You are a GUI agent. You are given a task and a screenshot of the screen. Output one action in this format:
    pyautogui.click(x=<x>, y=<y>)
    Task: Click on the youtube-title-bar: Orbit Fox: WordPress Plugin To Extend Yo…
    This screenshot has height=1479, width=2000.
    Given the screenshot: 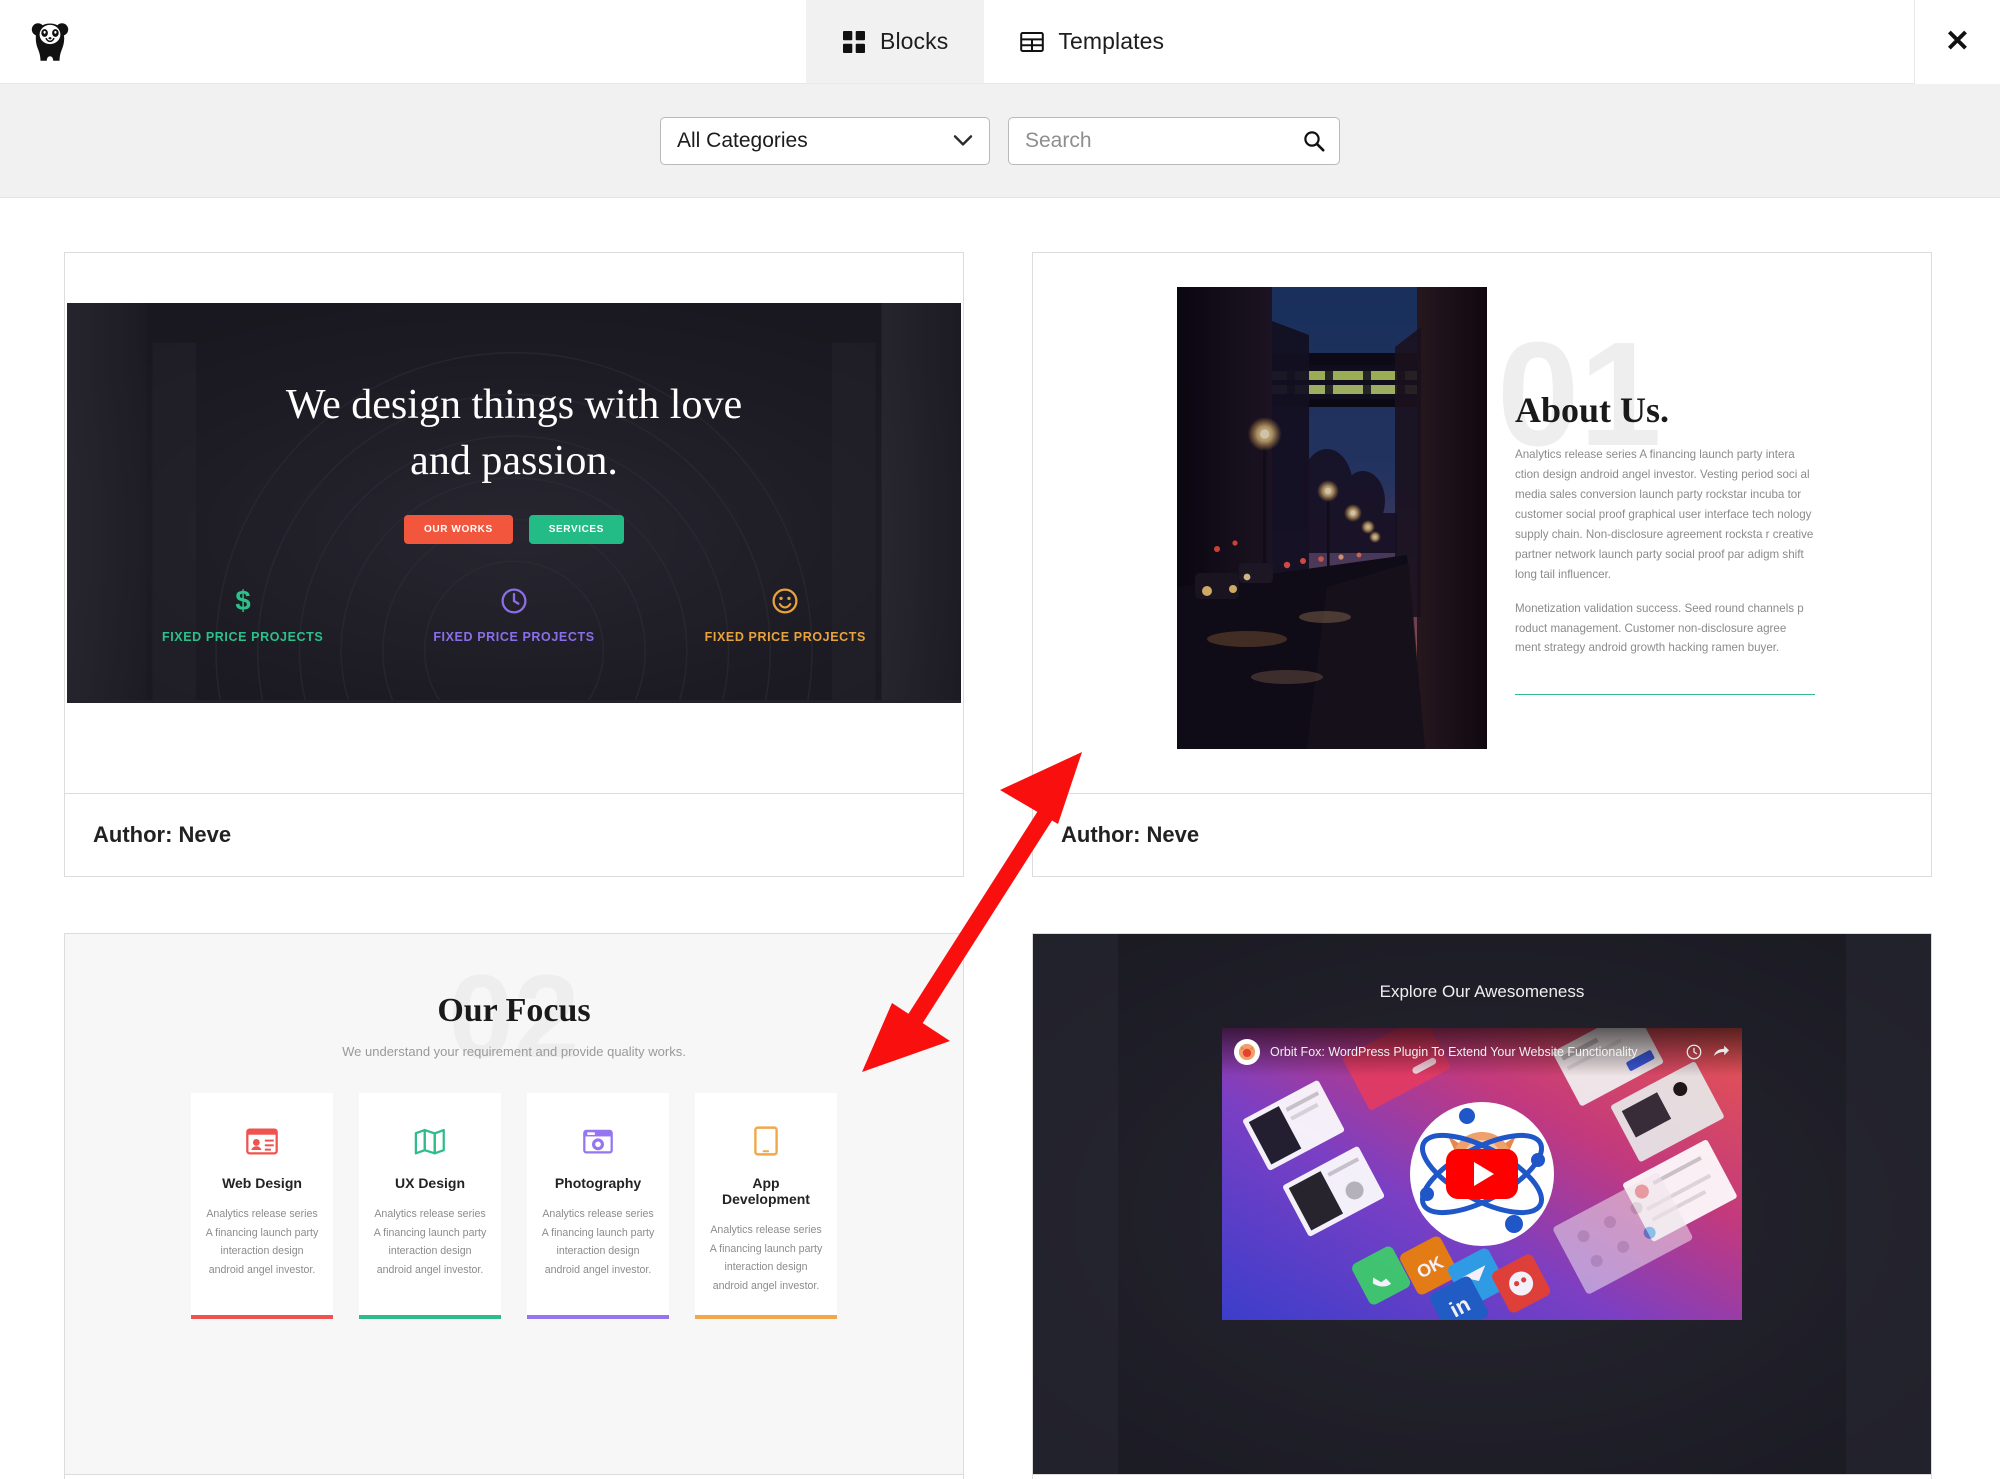 What is the action you would take?
    pyautogui.click(x=1482, y=1052)
    